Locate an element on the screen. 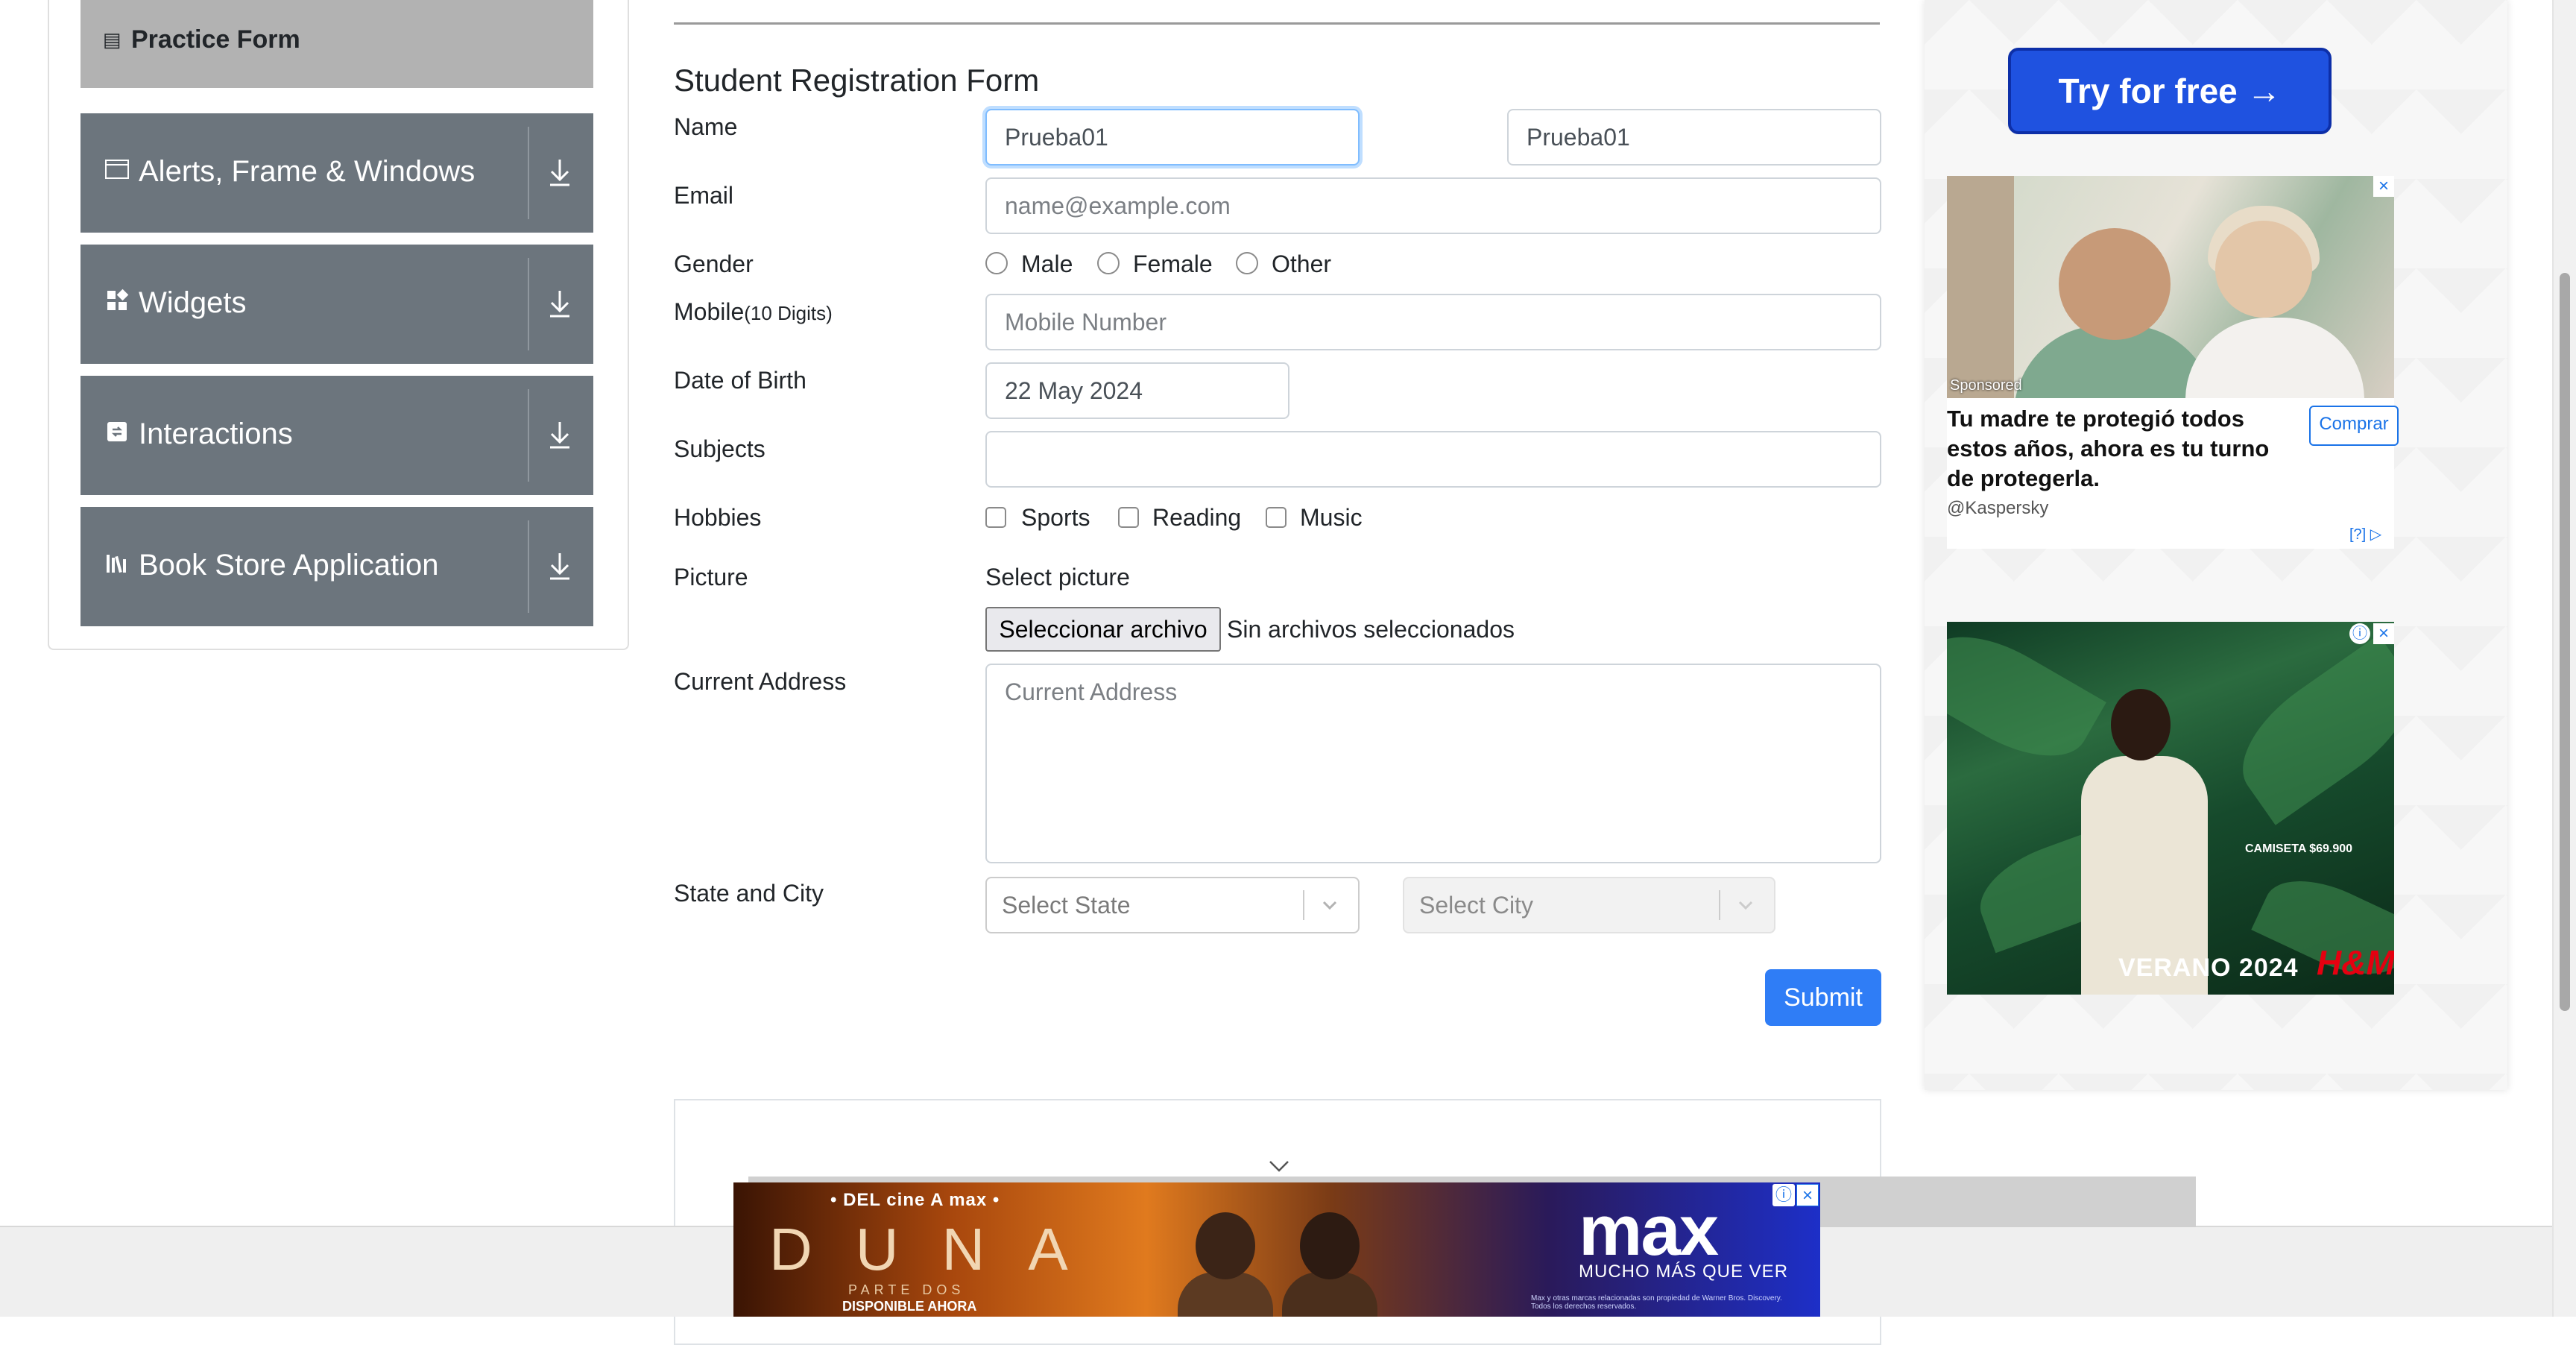 The height and width of the screenshot is (1345, 2576). scrollbar-thumb is located at coordinates (2565, 642).